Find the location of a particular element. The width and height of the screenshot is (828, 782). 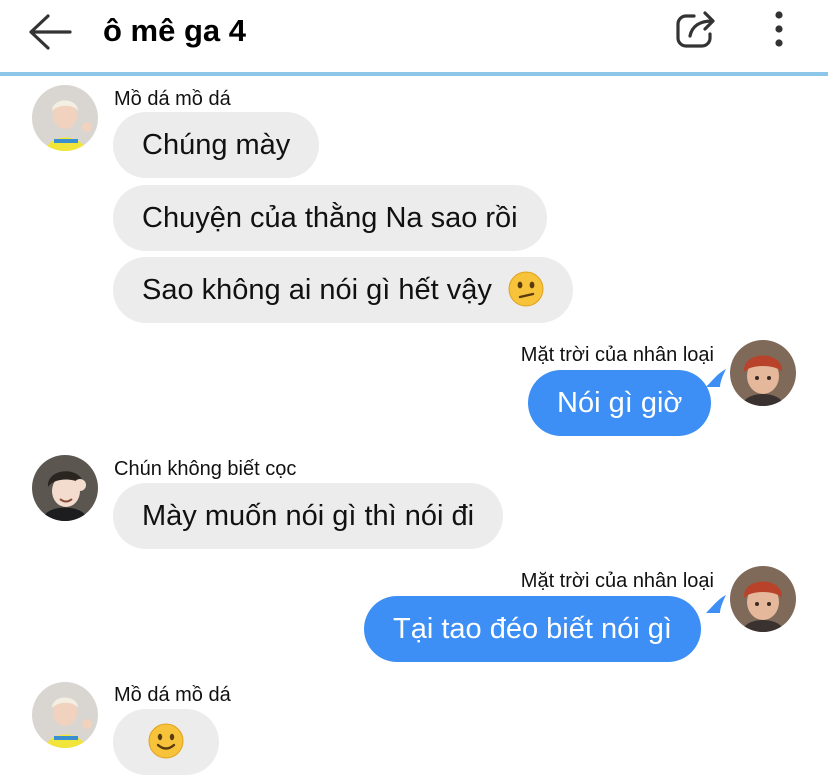

confused-face-emoji is located at coordinates (526, 289).